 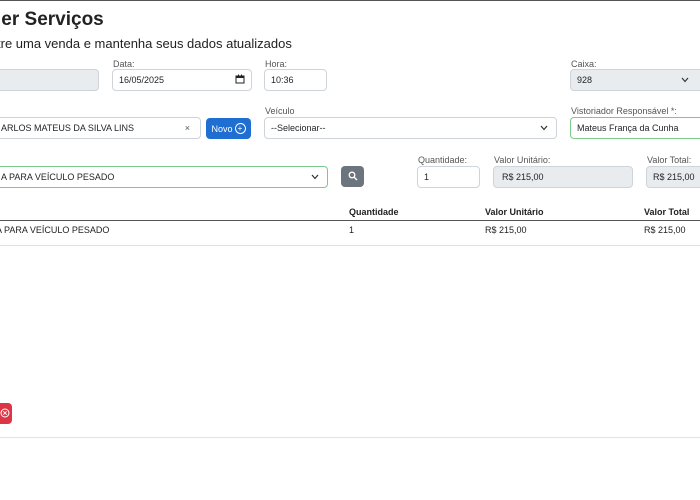 What do you see at coordinates (295, 80) in the screenshot?
I see `time-field: 10:36` at bounding box center [295, 80].